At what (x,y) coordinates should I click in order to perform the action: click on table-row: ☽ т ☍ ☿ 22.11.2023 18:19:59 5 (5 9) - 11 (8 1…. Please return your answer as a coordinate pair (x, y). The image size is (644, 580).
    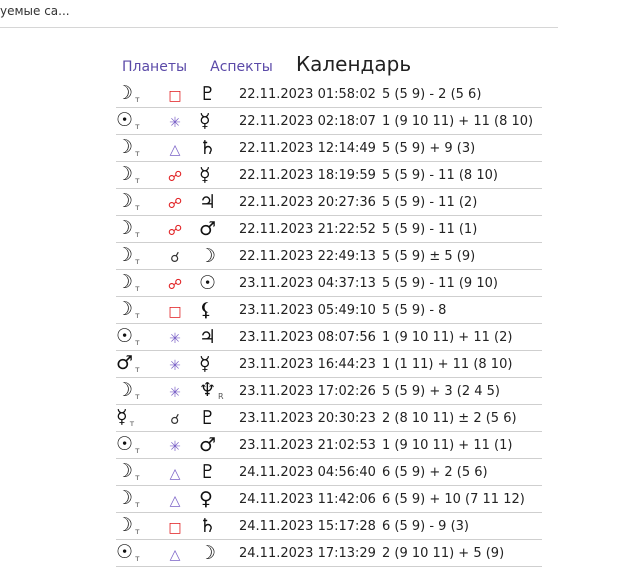
    Looking at the image, I should click on (329, 175).